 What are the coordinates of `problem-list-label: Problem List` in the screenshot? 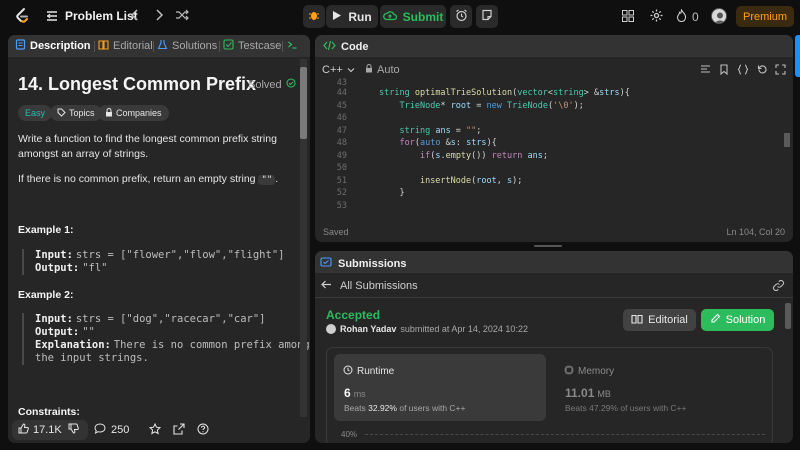 It's located at (101, 16).